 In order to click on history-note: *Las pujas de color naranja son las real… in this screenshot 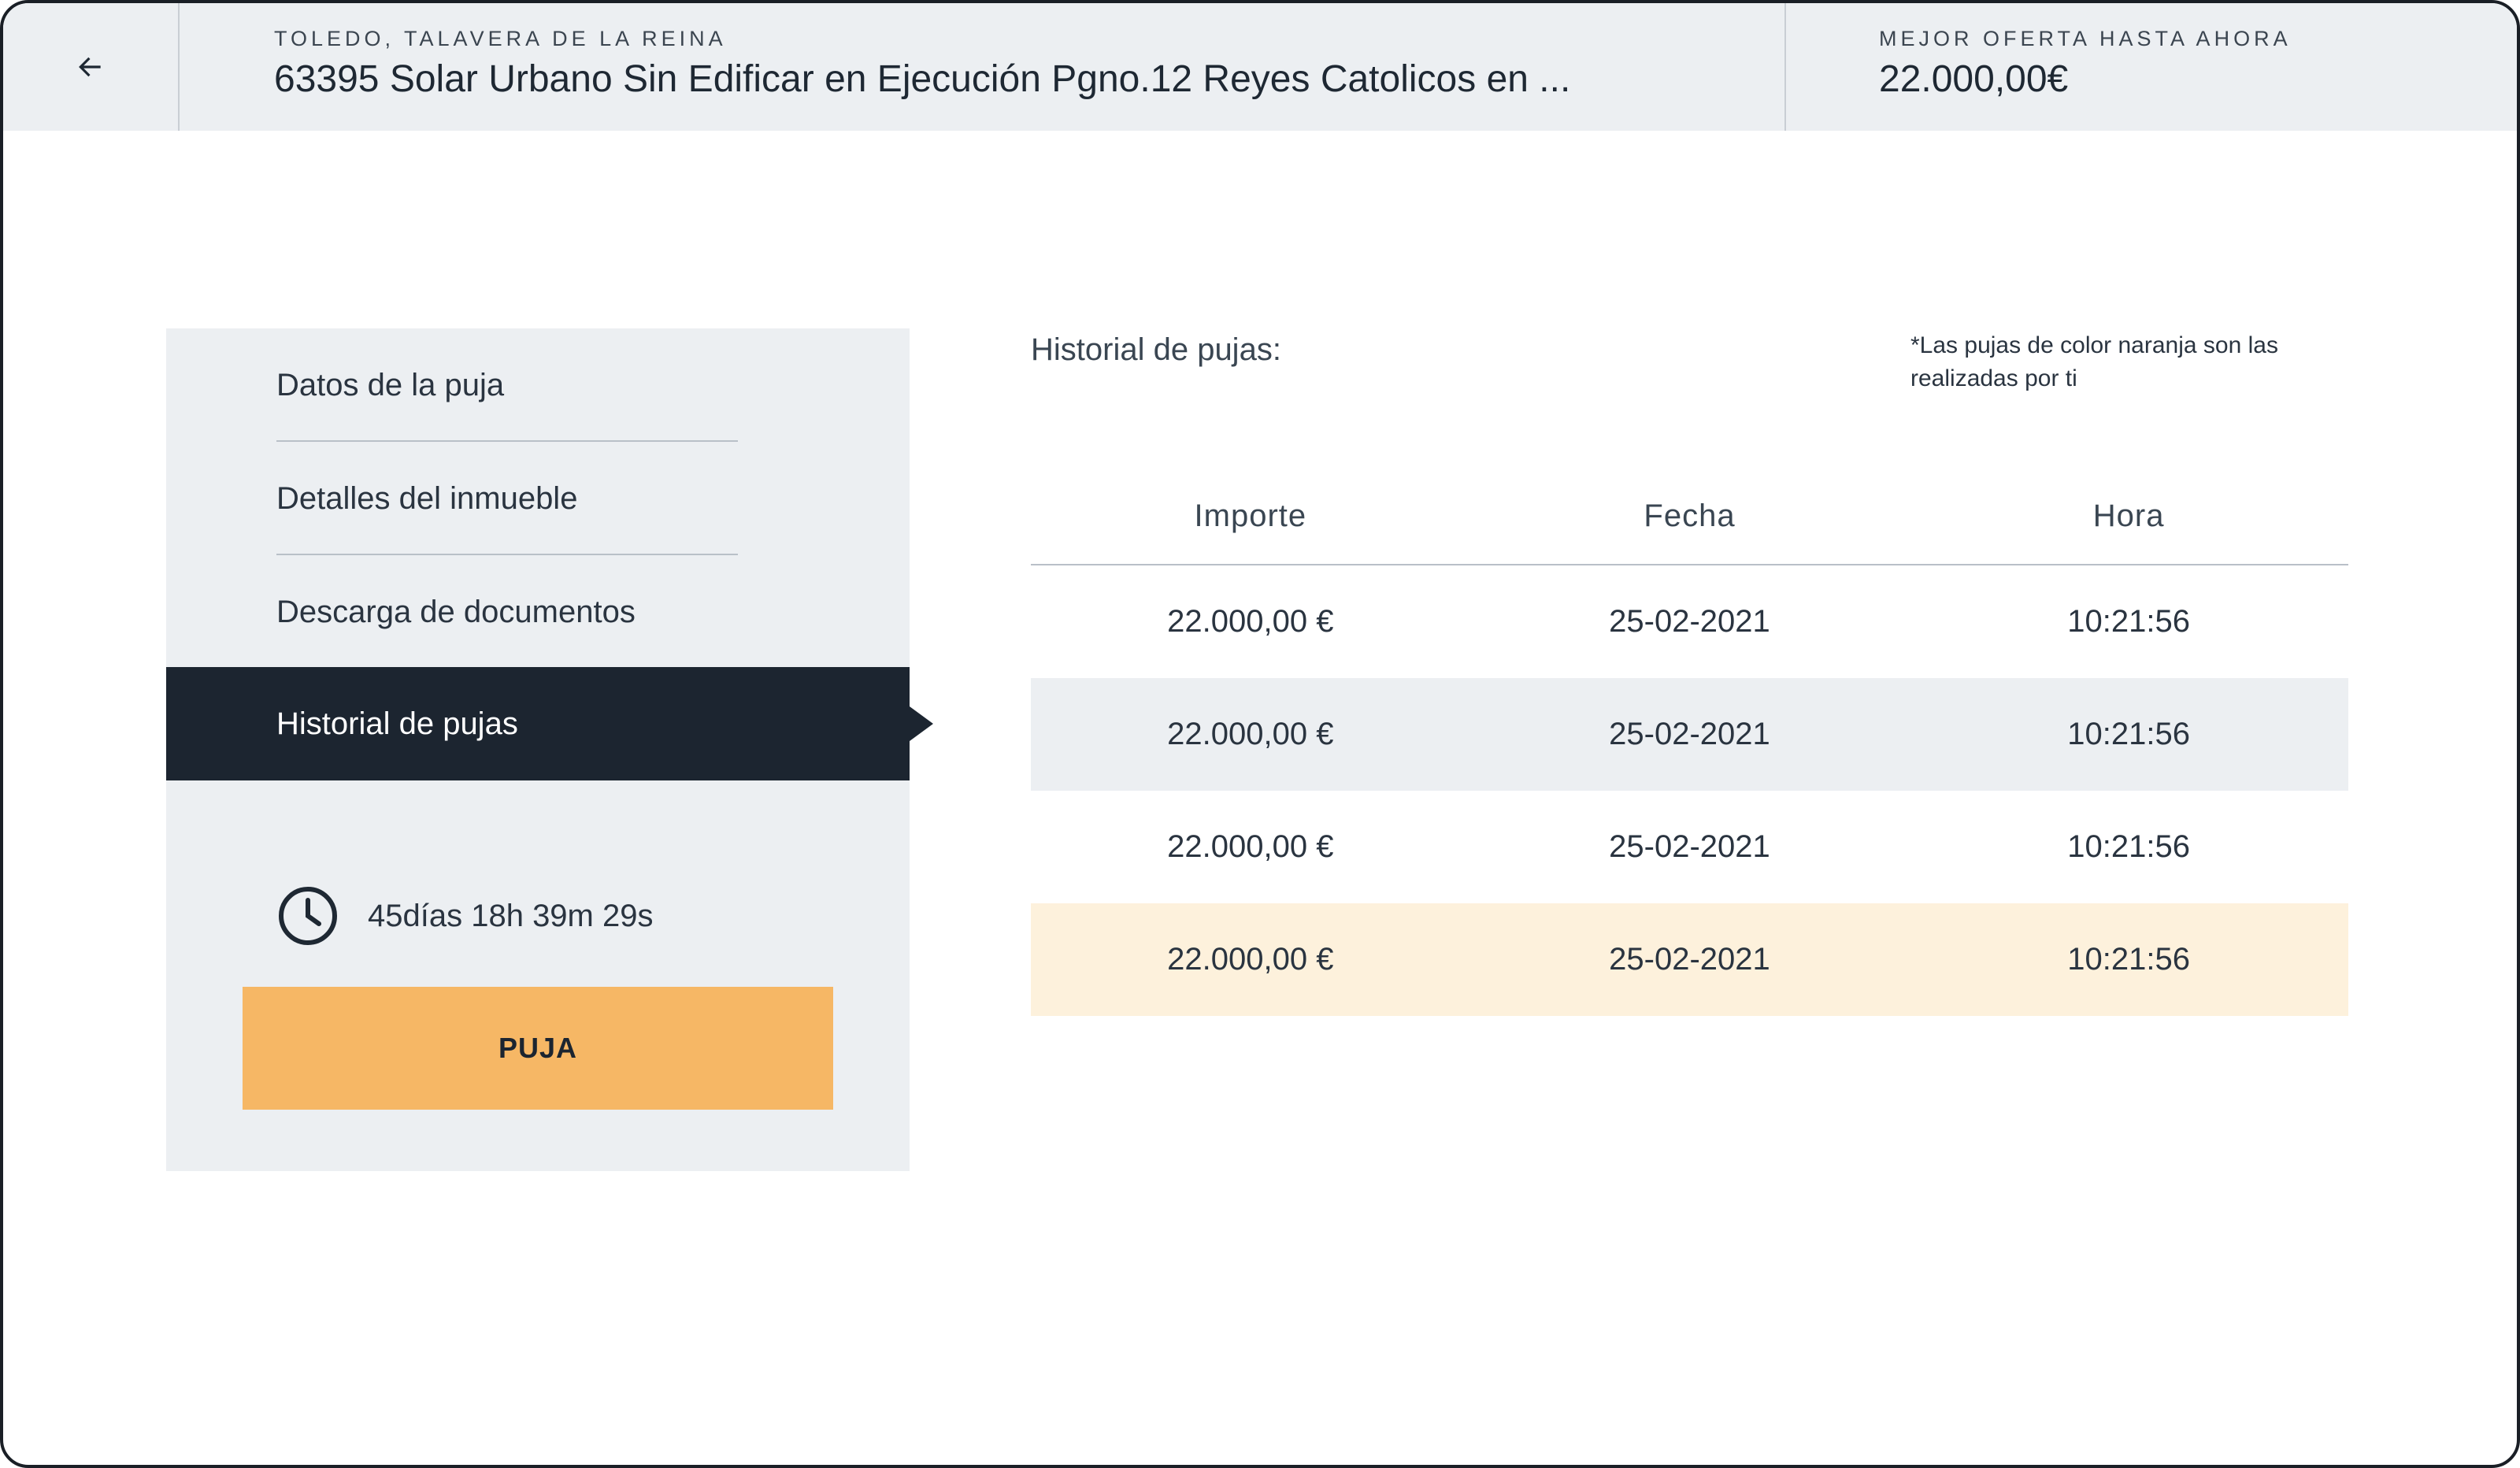, I will do `click(2094, 361)`.